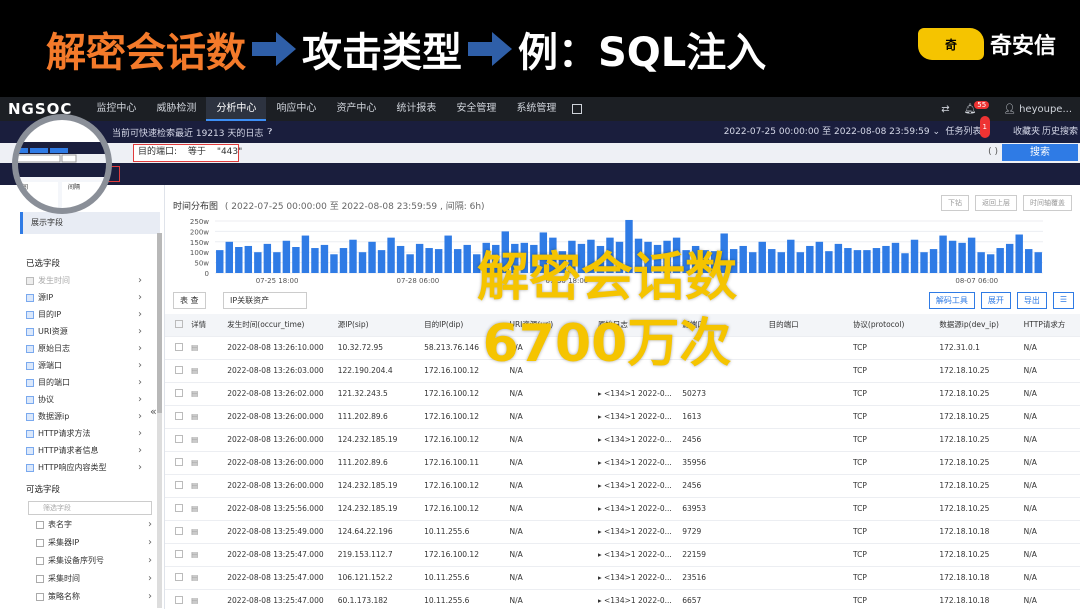  I want to click on col-http-method: HTTP请求方, so click(1051, 325).